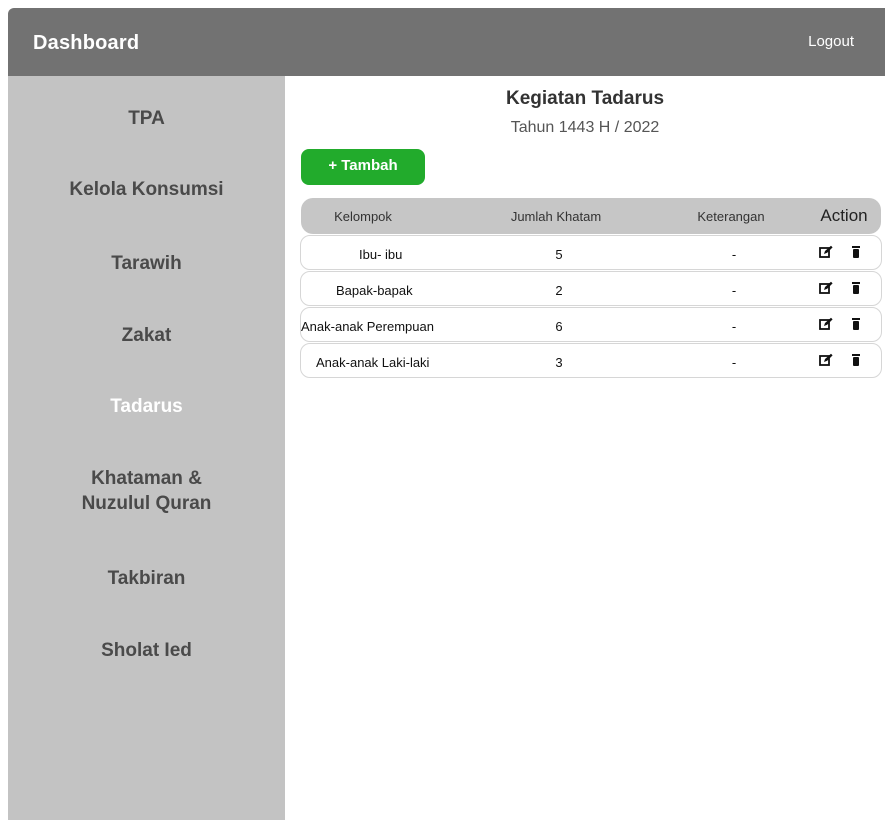 This screenshot has height=820, width=885. Describe the element at coordinates (146, 491) in the screenshot. I see `sidebar-item-khataman-nuzulul-quran: Khataman & Nuzulul Quran` at that location.